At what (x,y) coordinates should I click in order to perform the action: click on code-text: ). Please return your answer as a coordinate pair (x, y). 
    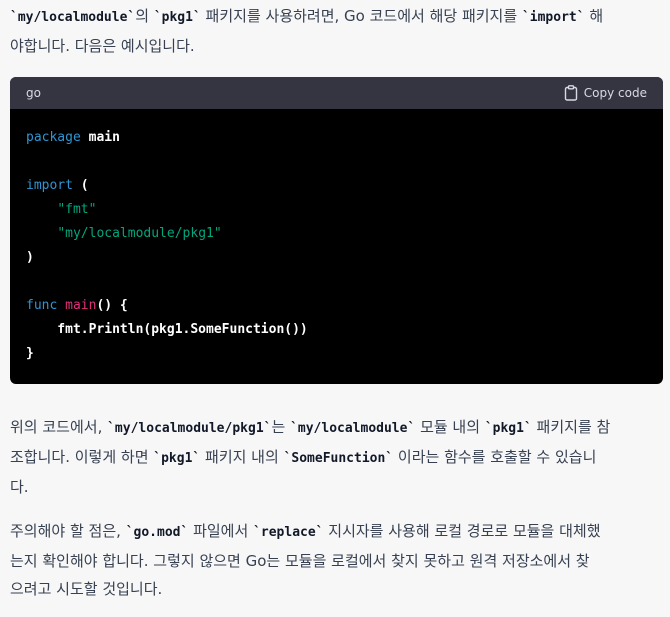
    Looking at the image, I should click on (30, 257).